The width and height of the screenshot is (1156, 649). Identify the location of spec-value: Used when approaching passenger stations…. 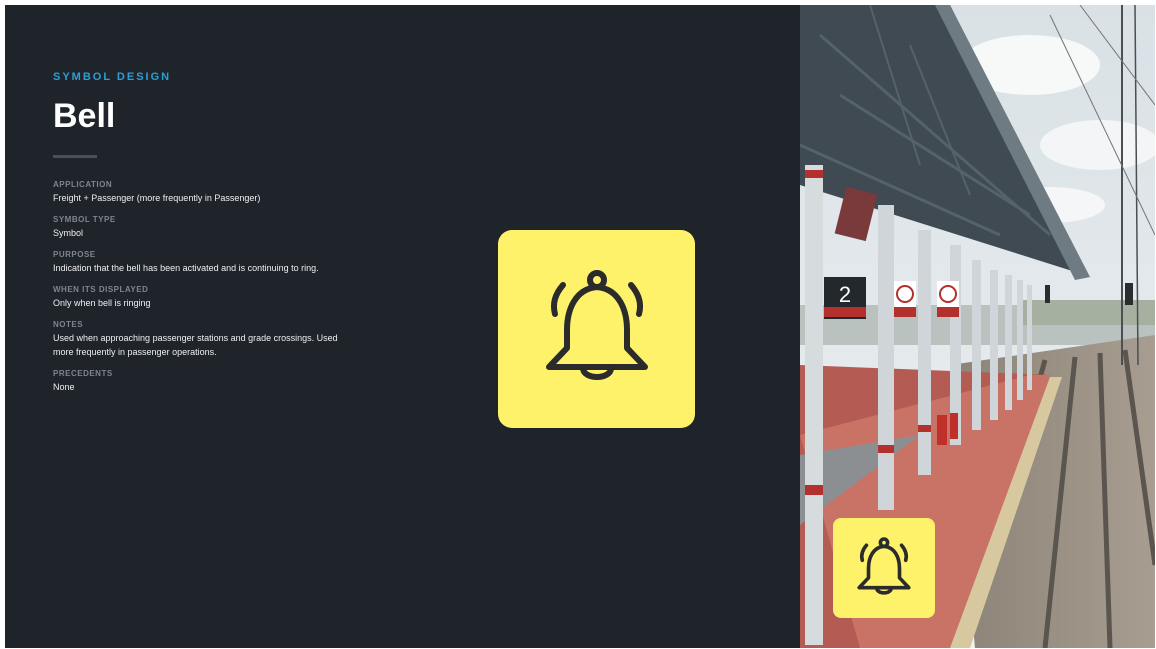
(195, 345).